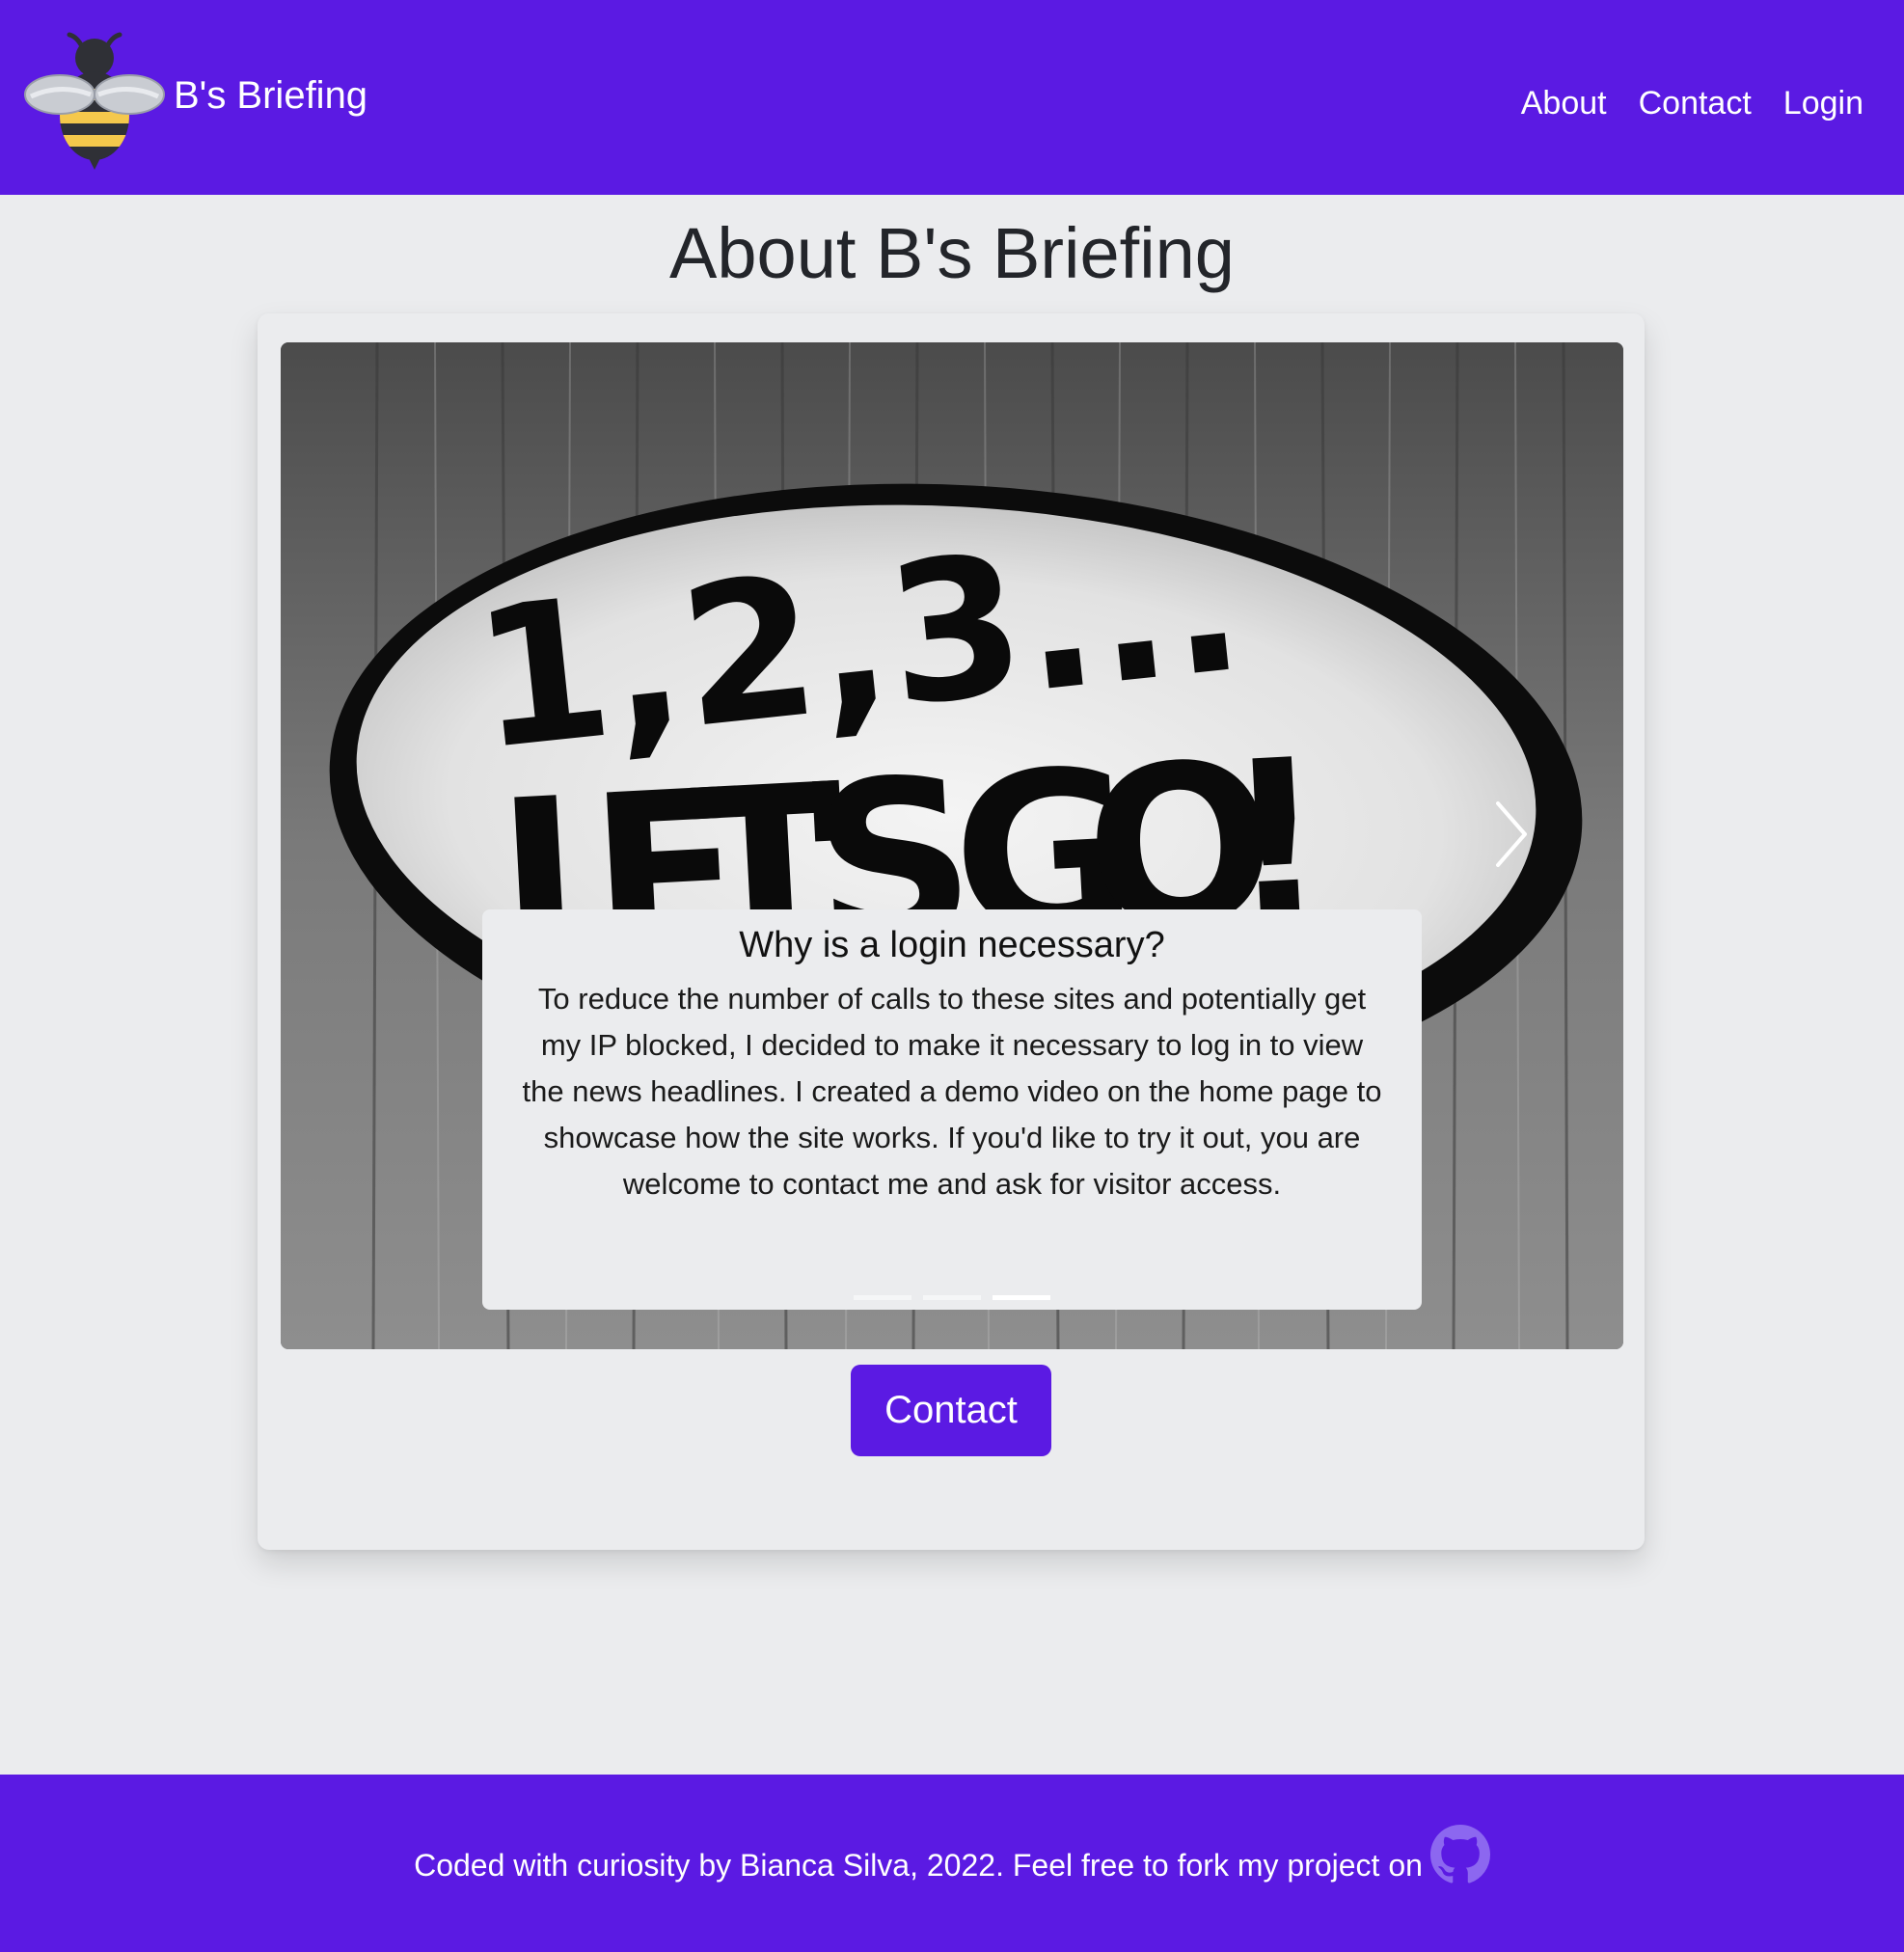 The height and width of the screenshot is (1952, 1904). Describe the element at coordinates (952, 945) in the screenshot. I see `caption-title: Why is a login necessary?` at that location.